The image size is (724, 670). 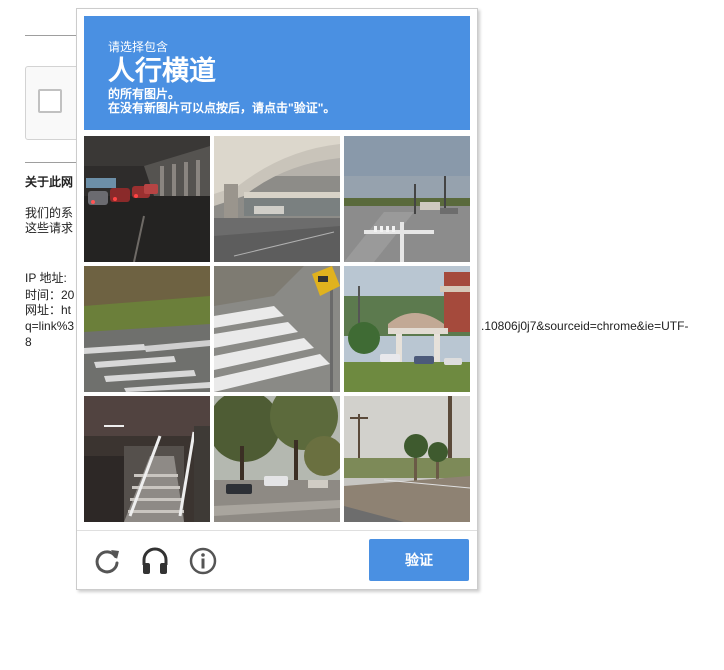 What do you see at coordinates (28, 342) in the screenshot?
I see `url-end: 8` at bounding box center [28, 342].